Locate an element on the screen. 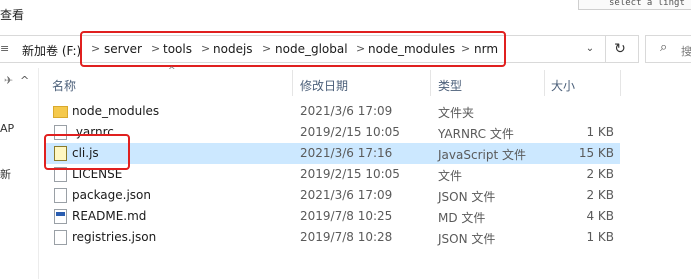 This screenshot has width=691, height=279. sort-ascending-icon: ^ is located at coordinates (172, 71).